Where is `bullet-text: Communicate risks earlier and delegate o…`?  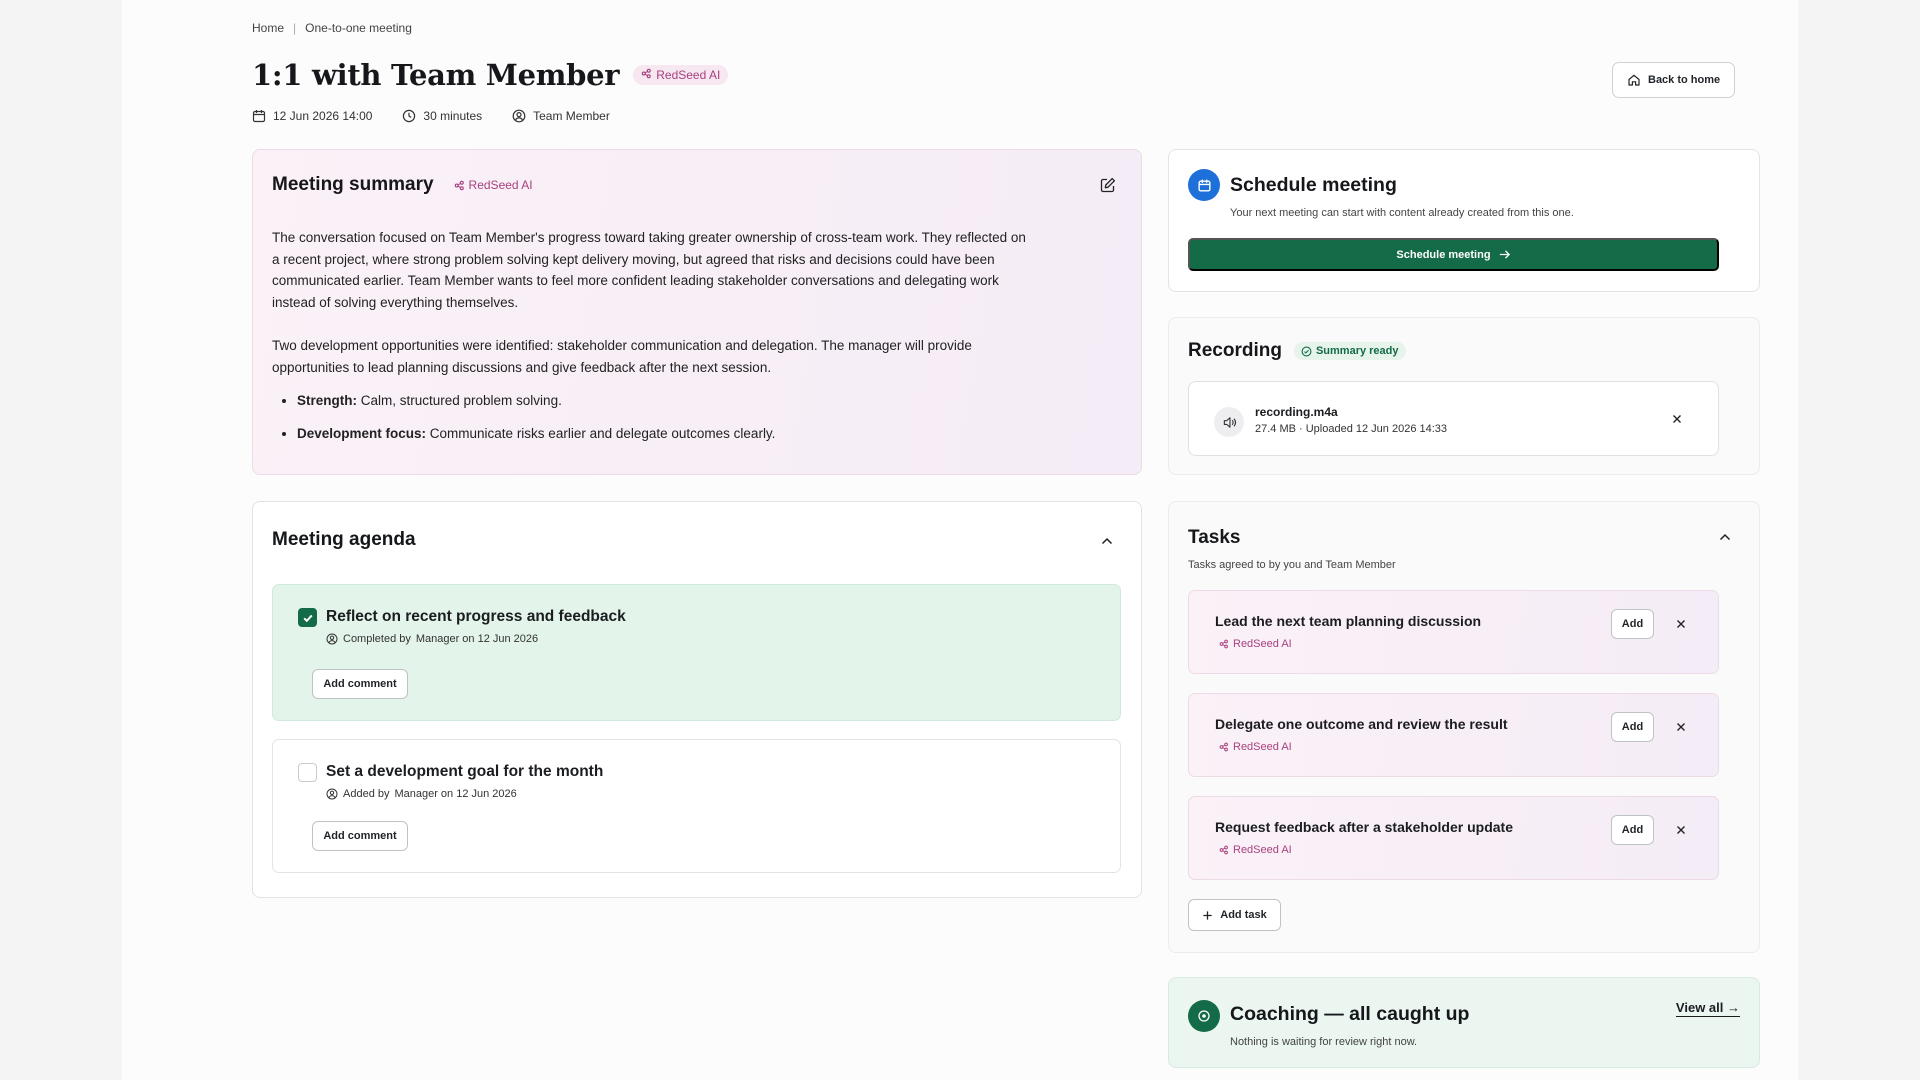
bullet-text: Communicate risks earlier and delegate o… is located at coordinates (601, 433).